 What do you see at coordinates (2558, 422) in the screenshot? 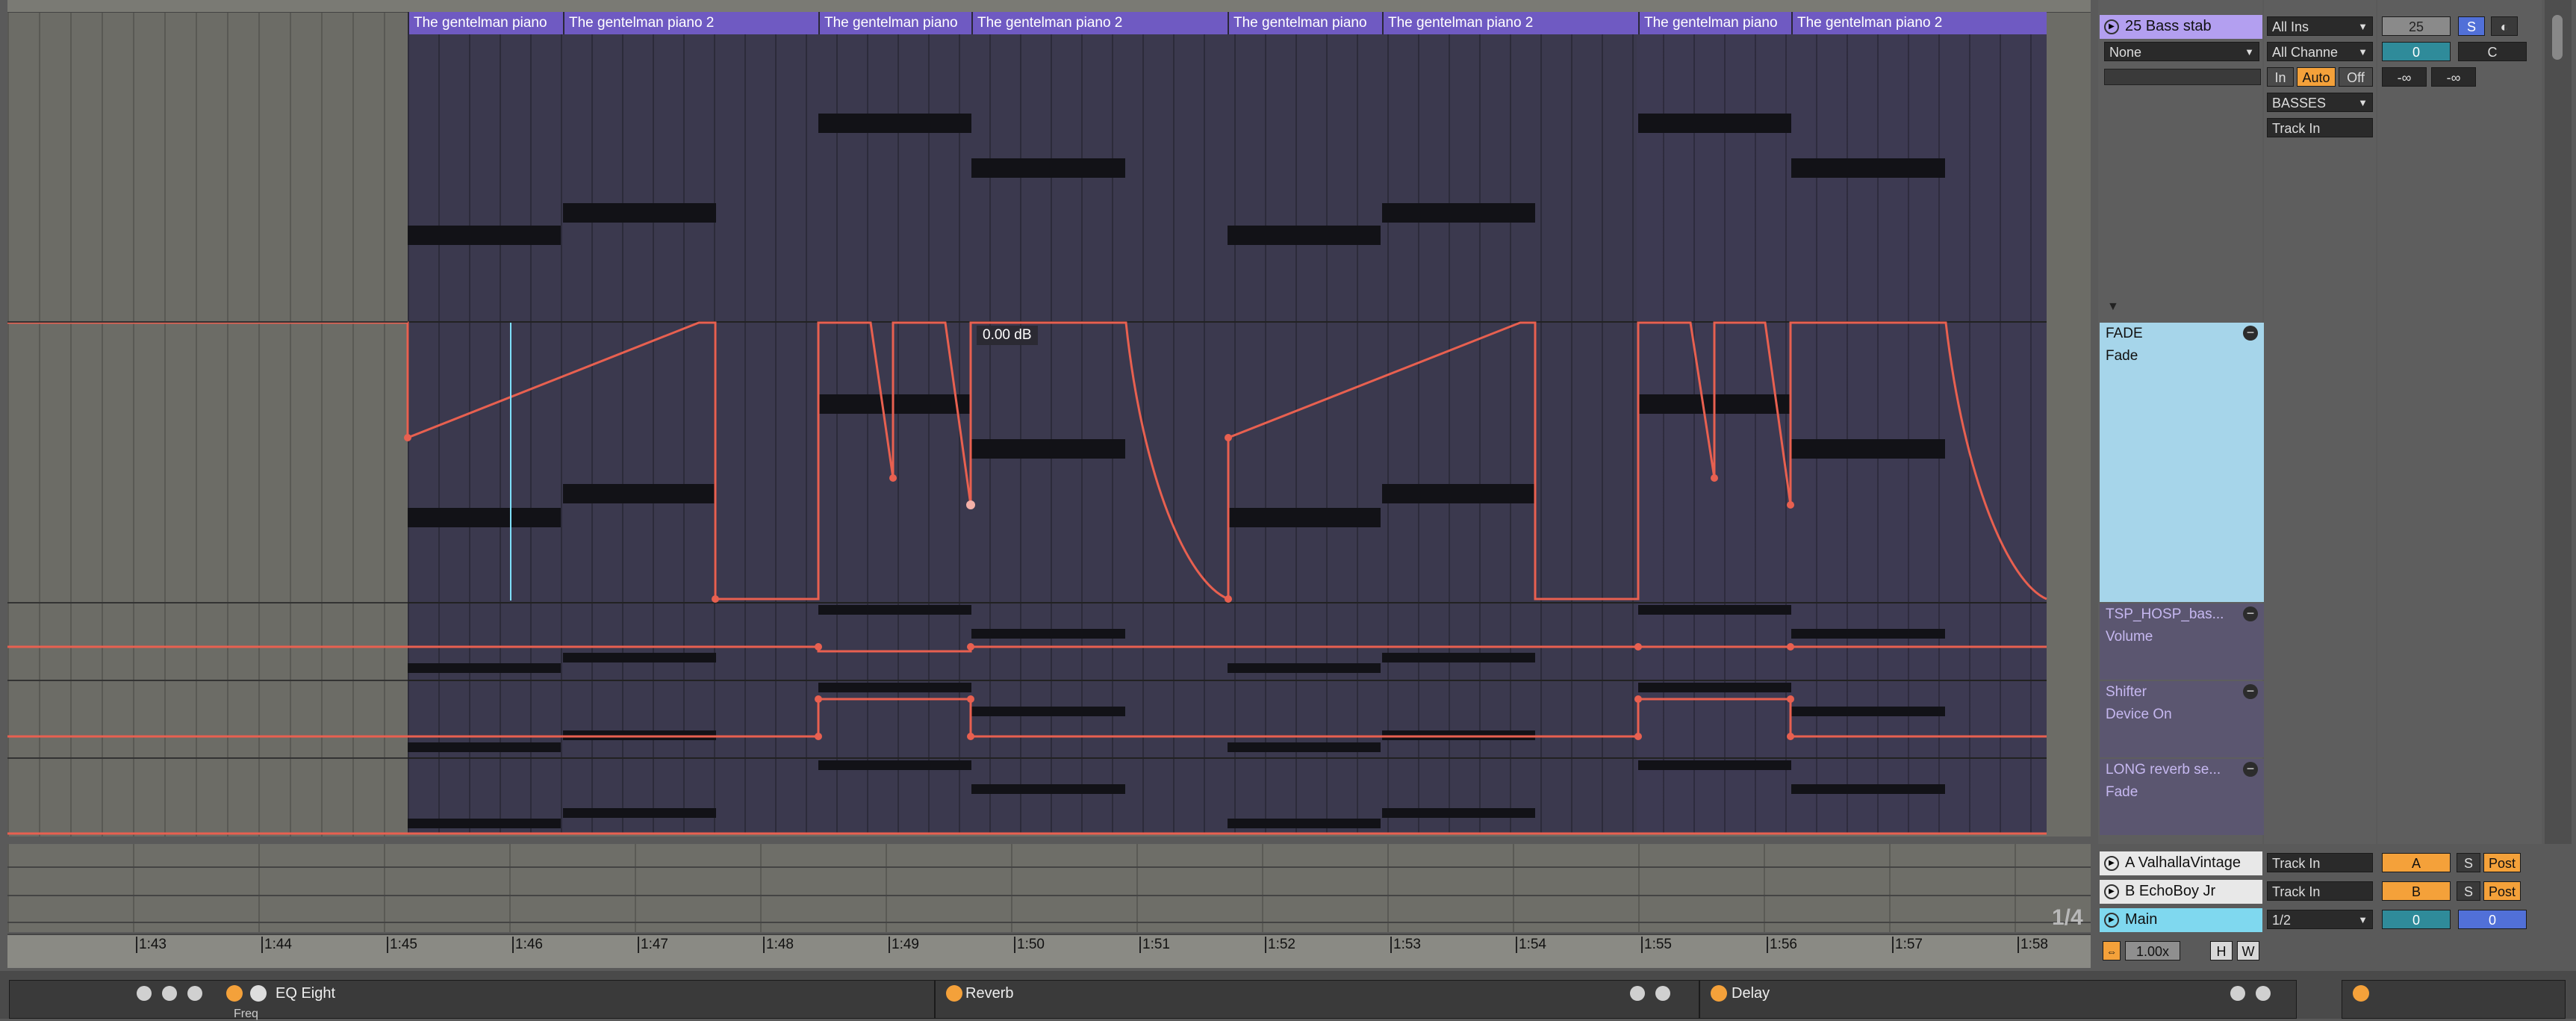
I see `vertical-scrollbar` at bounding box center [2558, 422].